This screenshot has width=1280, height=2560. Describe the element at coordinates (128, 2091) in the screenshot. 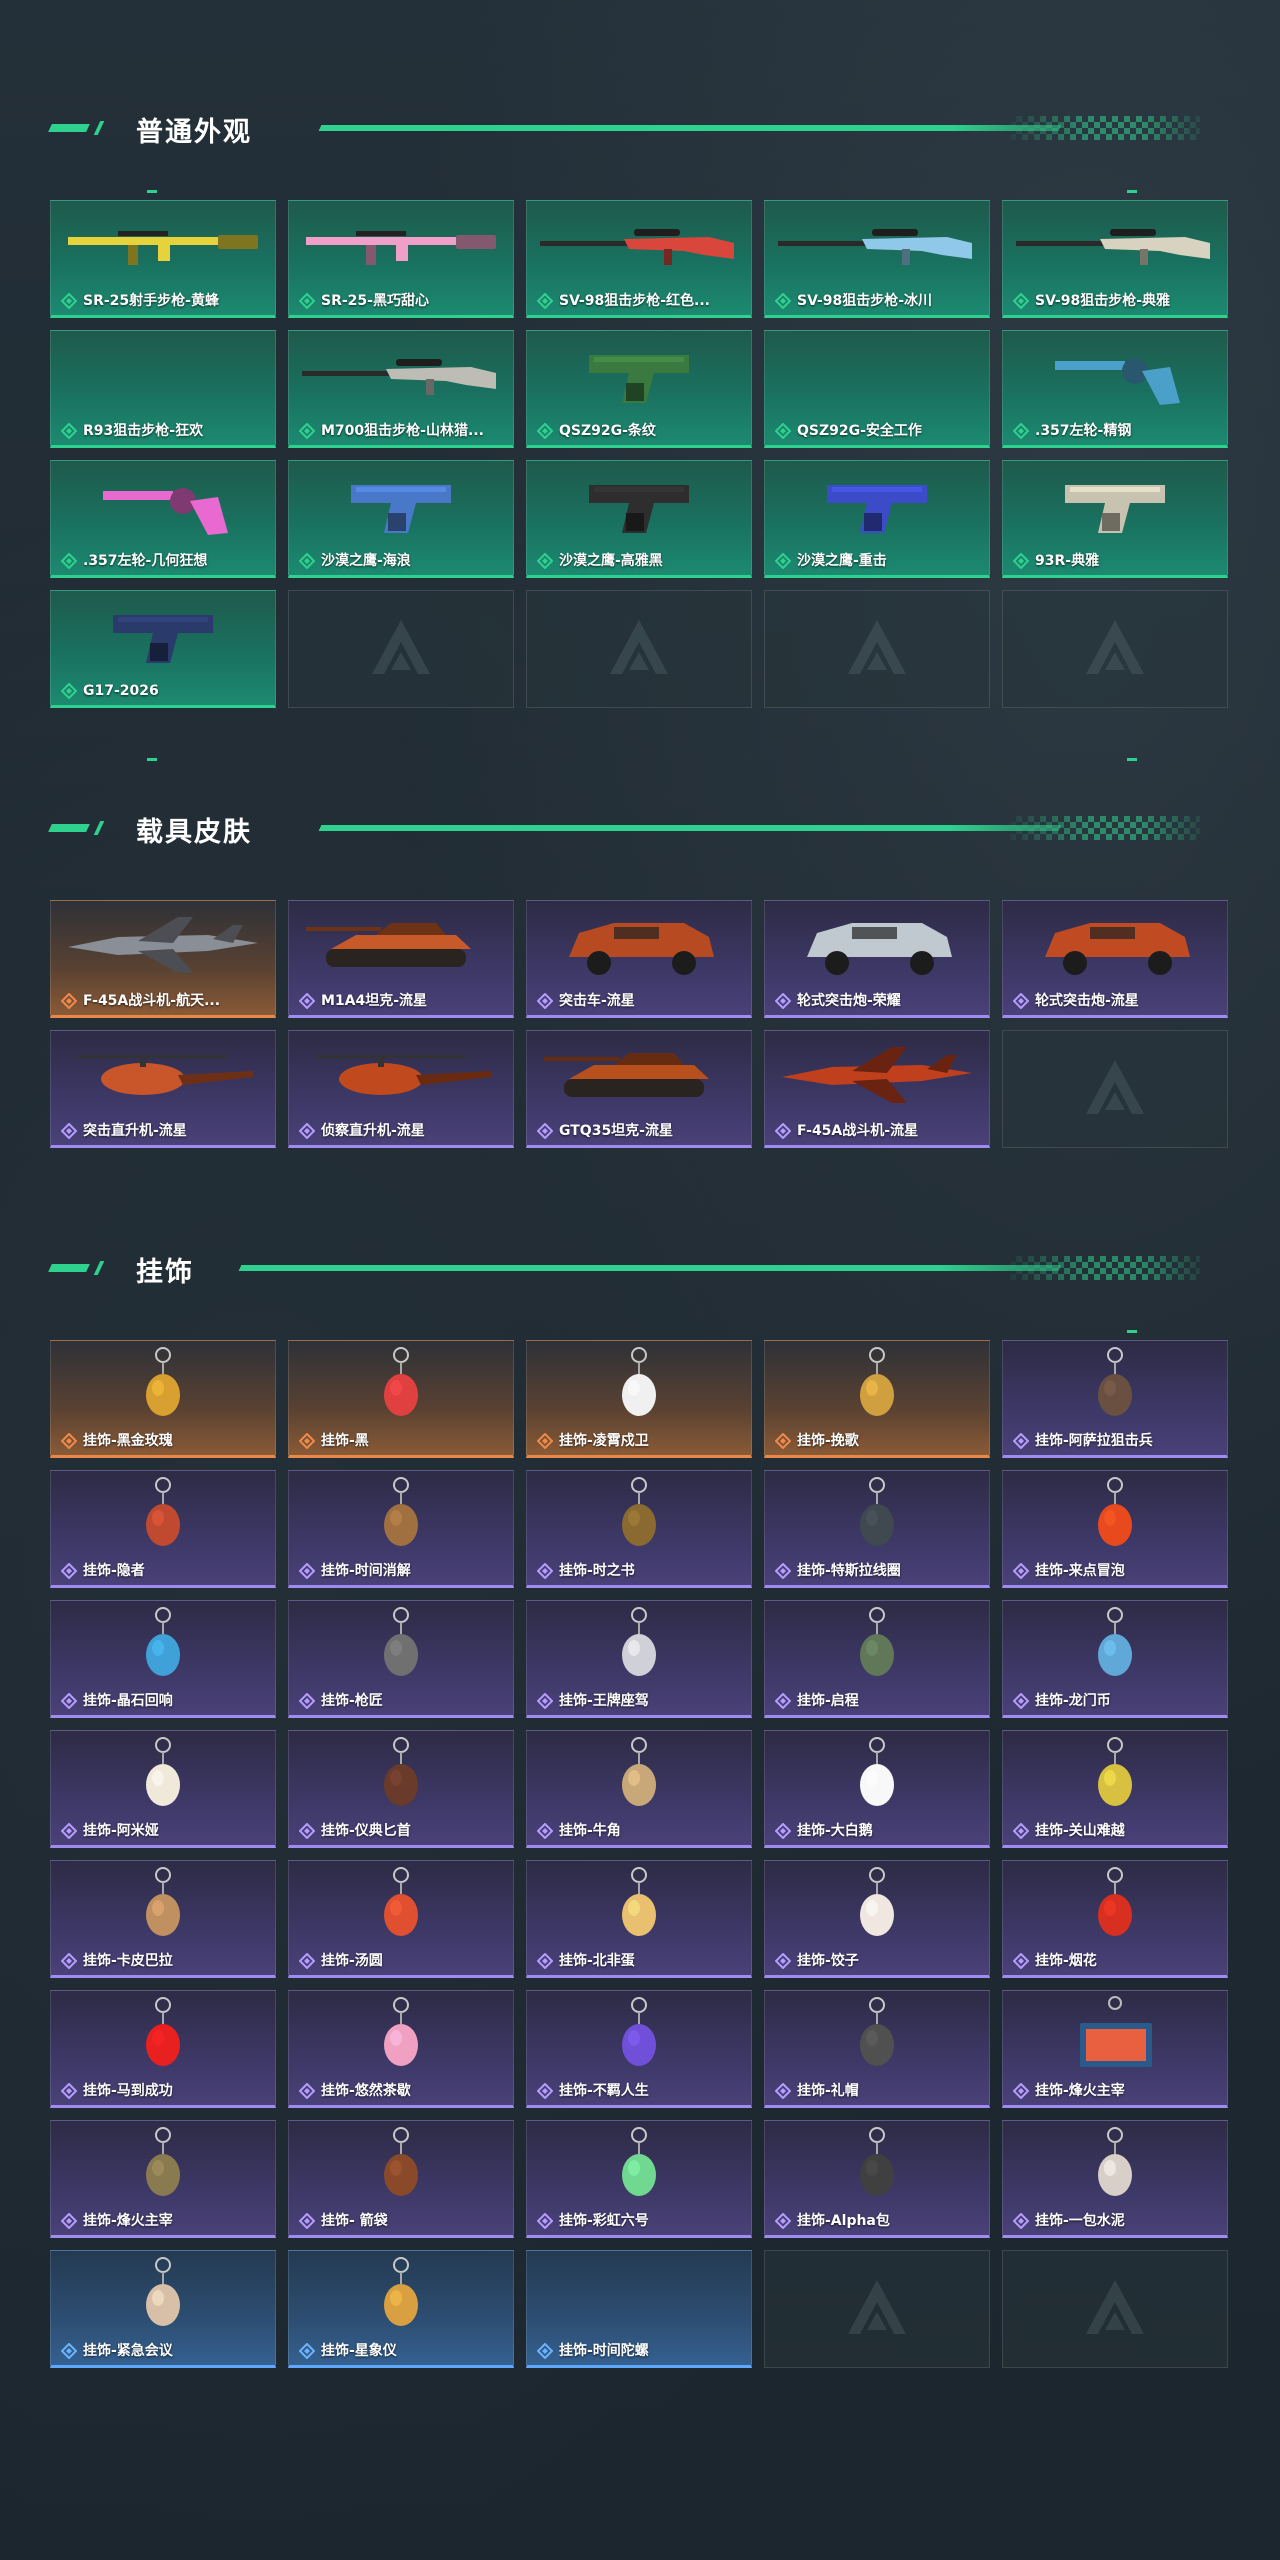

I see `item-label: 挂饰-马到成功` at that location.